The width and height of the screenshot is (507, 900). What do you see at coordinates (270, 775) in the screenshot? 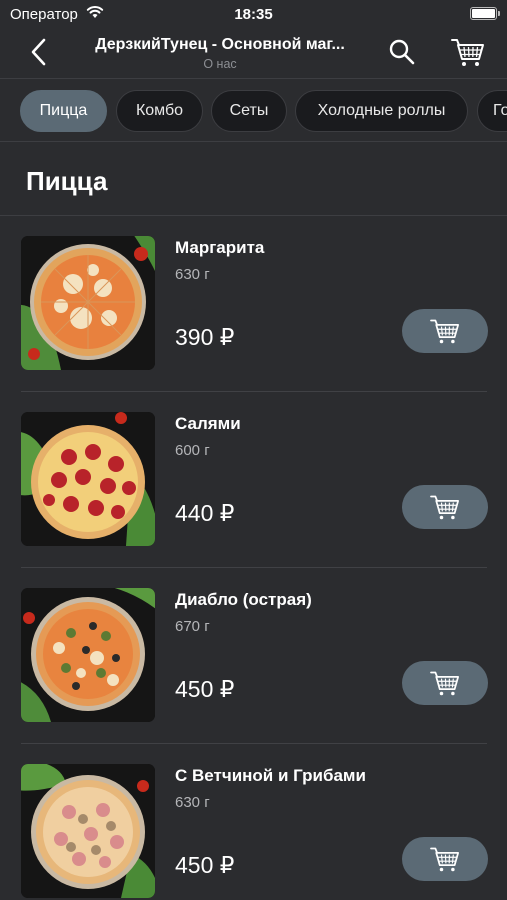
I see `product-name: С Ветчиной и Грибами` at bounding box center [270, 775].